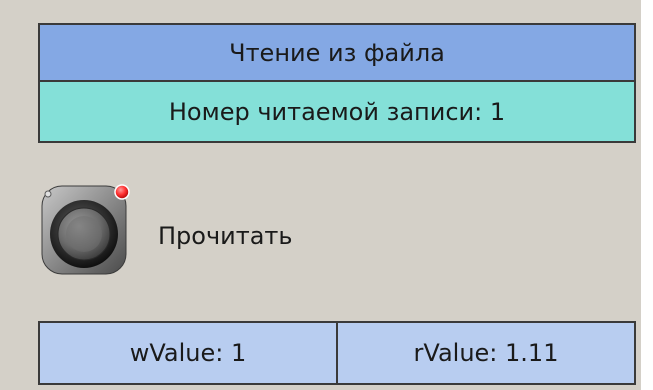 The image size is (653, 390). I want to click on read-button, so click(88, 230).